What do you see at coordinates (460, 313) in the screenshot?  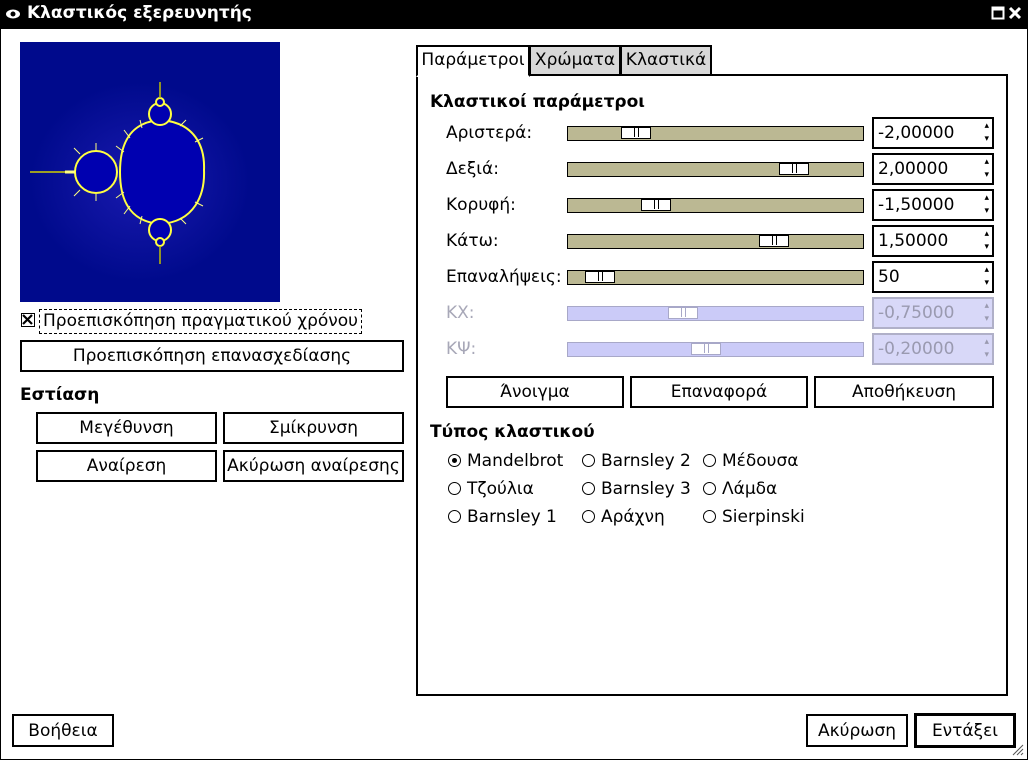 I see `param-label: ΚΧ:` at bounding box center [460, 313].